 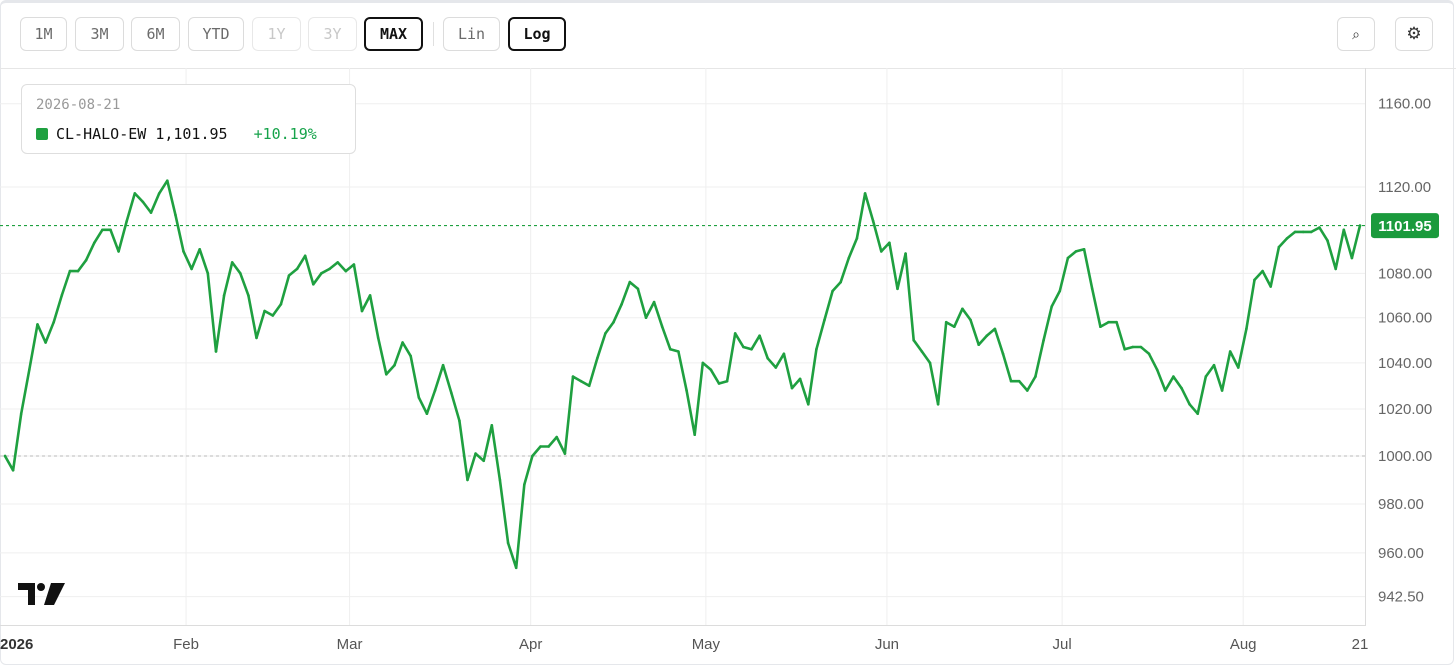 What do you see at coordinates (188, 119) in the screenshot?
I see `legend-tooltip: 2026-08-21 CL-HALO-EW 1,101.95 +10.19%` at bounding box center [188, 119].